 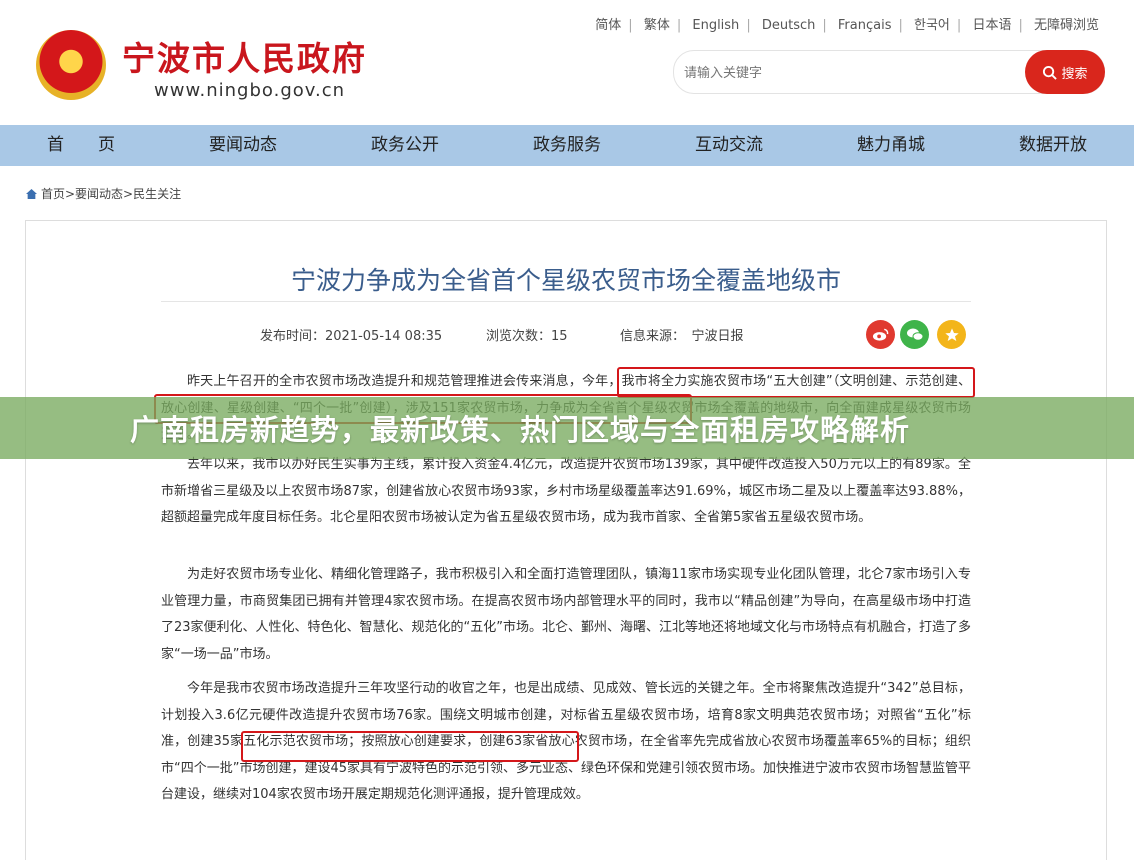 I want to click on nav-interaction: 互动交流, so click(x=729, y=145).